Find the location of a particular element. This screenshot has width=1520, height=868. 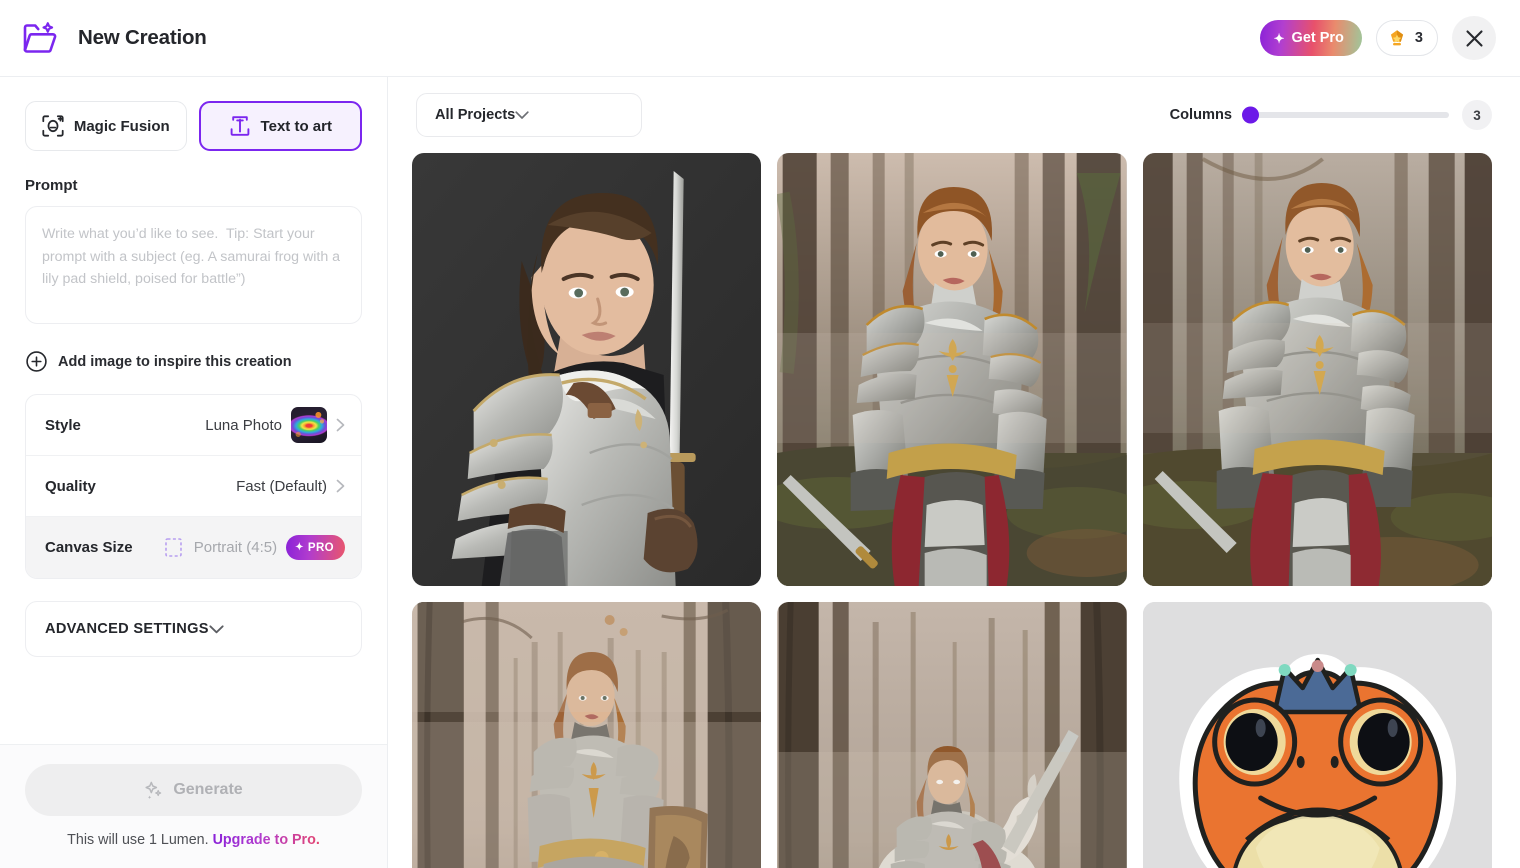

setting-row-canvas-size: Canvas Size Portrait (4:5) ✦ PRO is located at coordinates (193, 547).